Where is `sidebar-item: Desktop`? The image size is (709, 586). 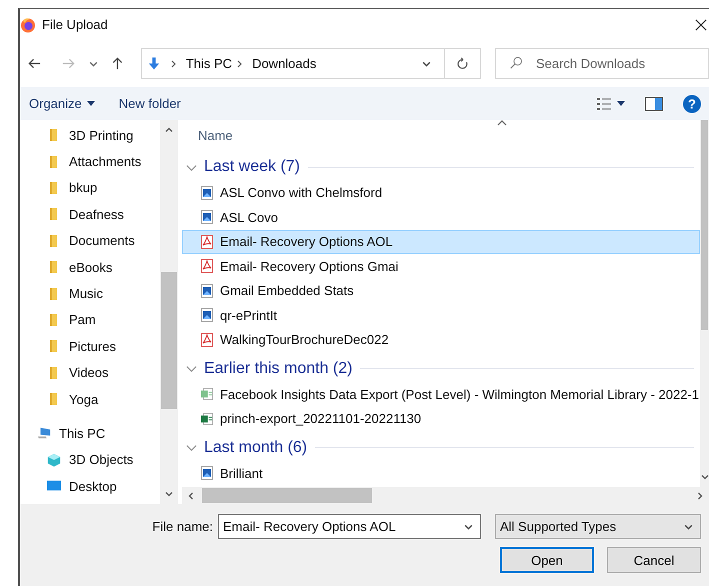 sidebar-item: Desktop is located at coordinates (90, 486).